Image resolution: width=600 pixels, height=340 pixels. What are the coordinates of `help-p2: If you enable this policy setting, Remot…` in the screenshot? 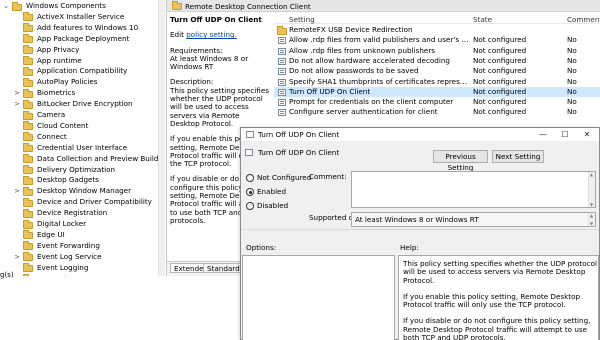 It's located at (492, 300).